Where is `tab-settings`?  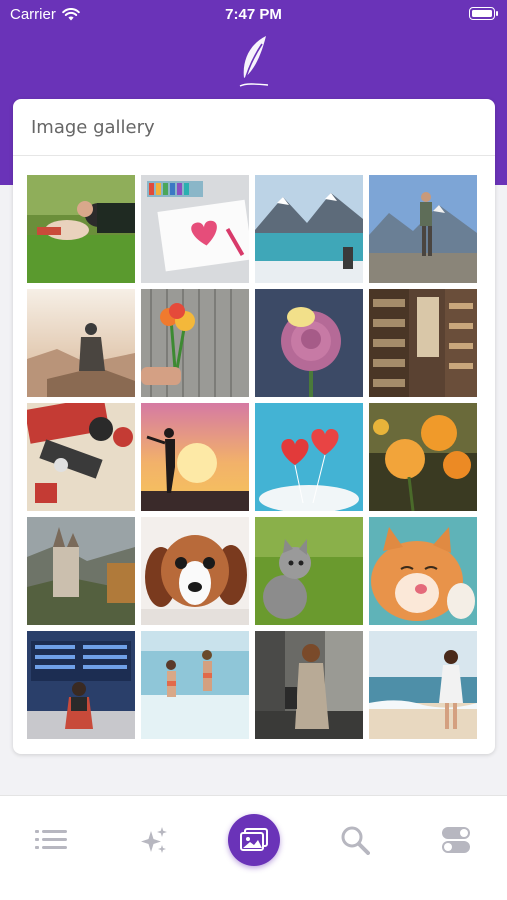
tab-settings is located at coordinates (456, 840).